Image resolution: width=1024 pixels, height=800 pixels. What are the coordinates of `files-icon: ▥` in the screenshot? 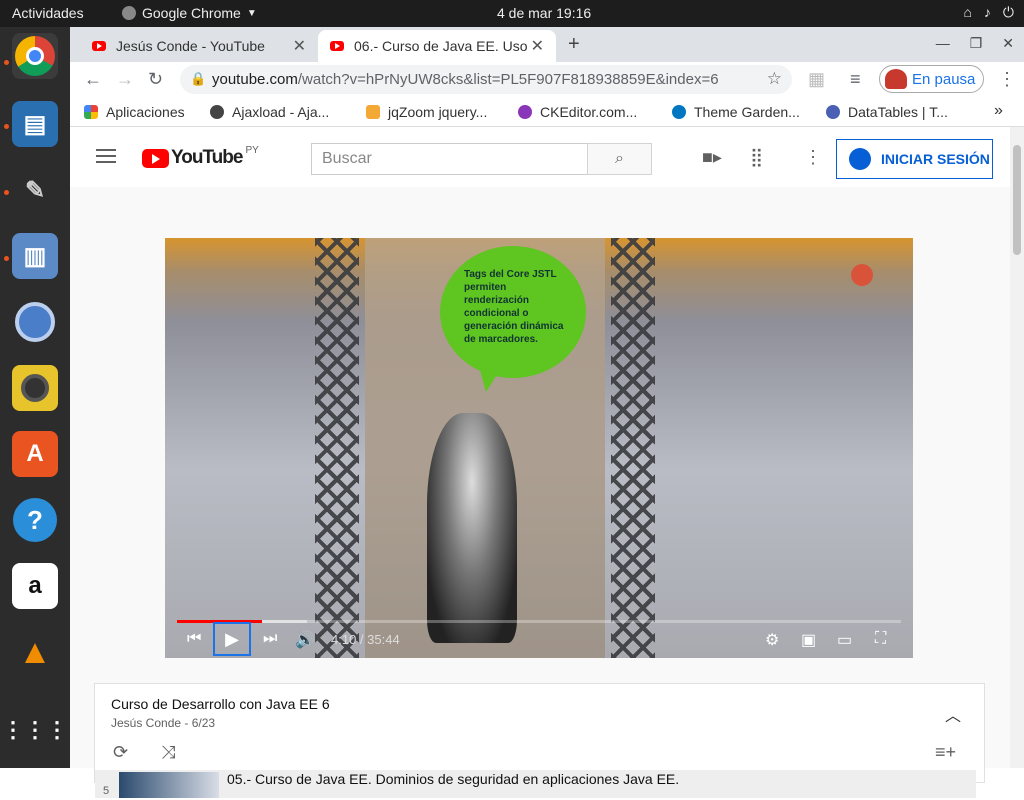 It's located at (35, 256).